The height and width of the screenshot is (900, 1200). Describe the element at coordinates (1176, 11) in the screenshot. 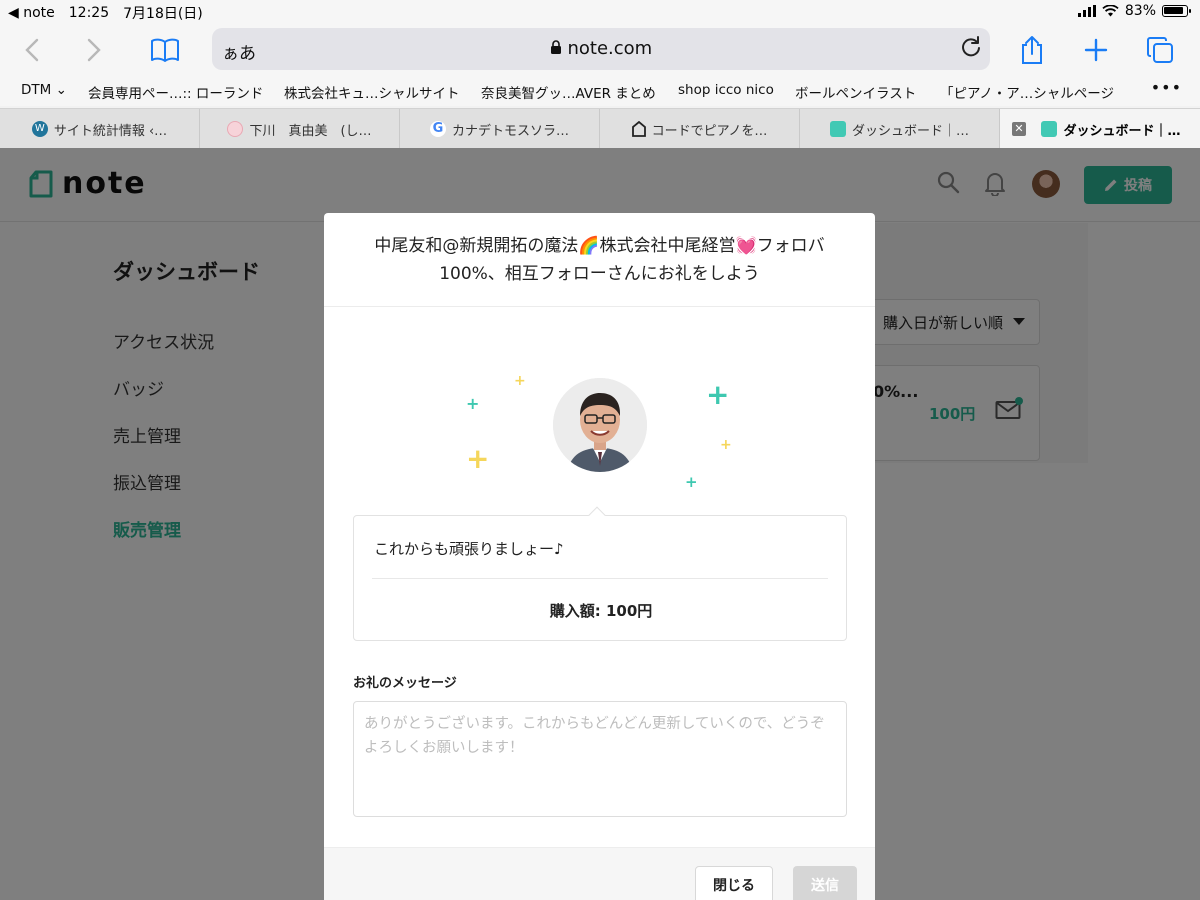

I see `battery-icon` at that location.